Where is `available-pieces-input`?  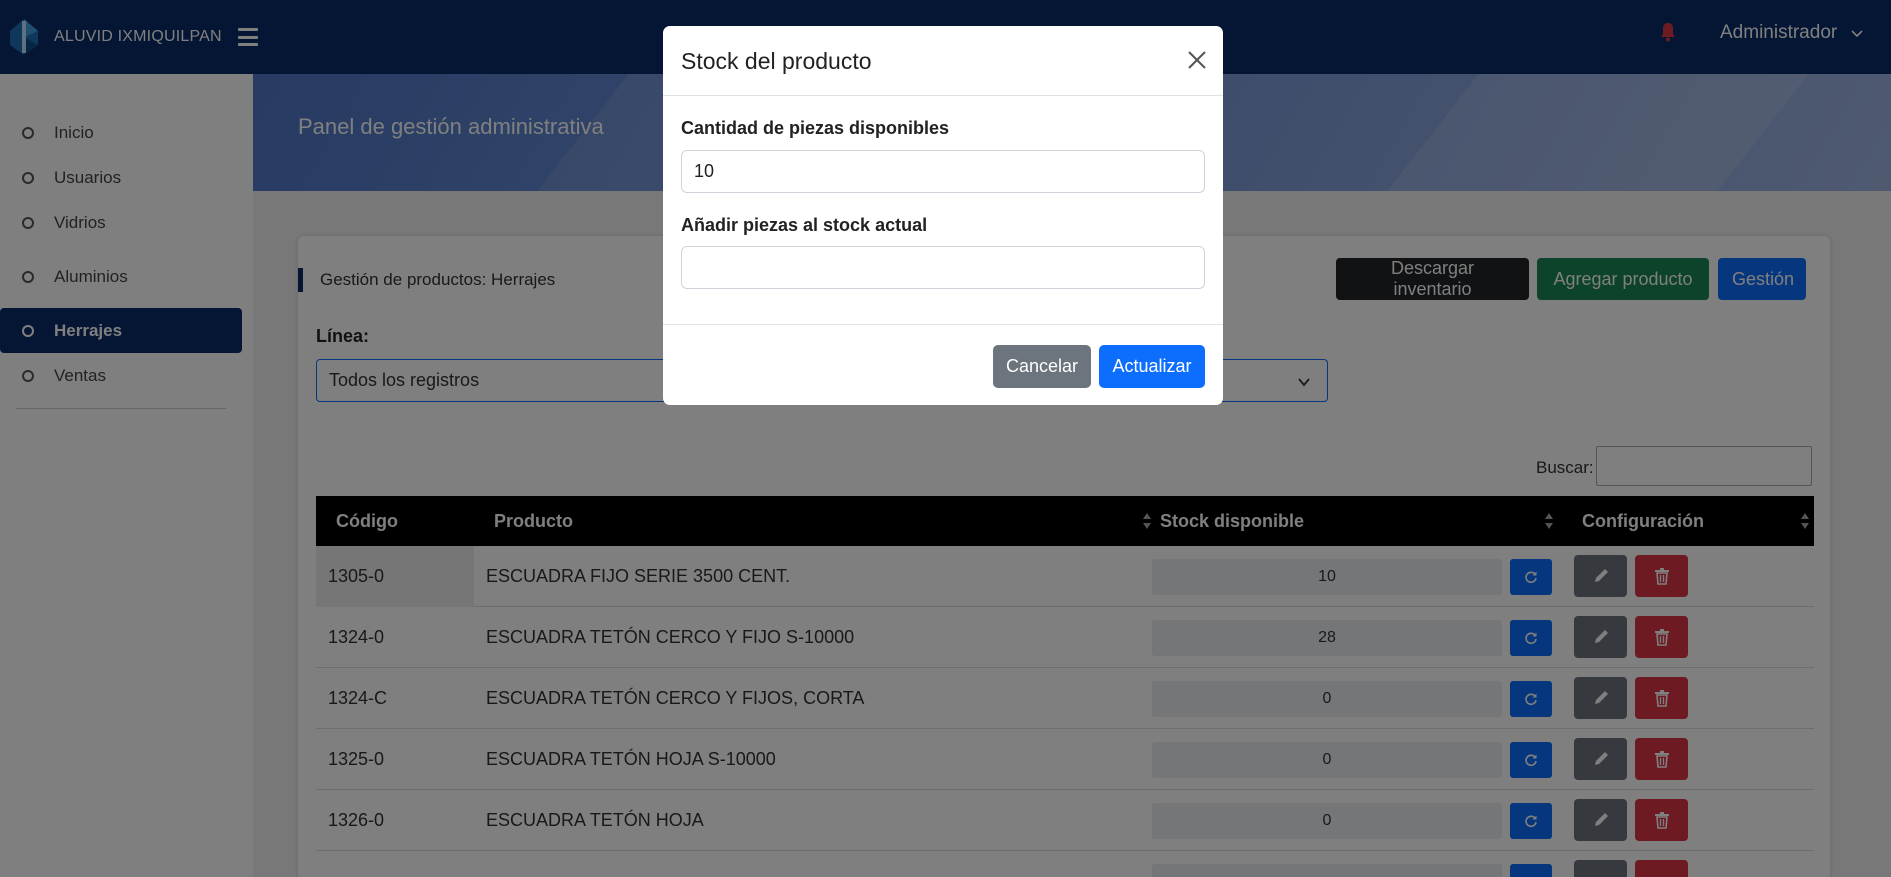
available-pieces-input is located at coordinates (943, 171).